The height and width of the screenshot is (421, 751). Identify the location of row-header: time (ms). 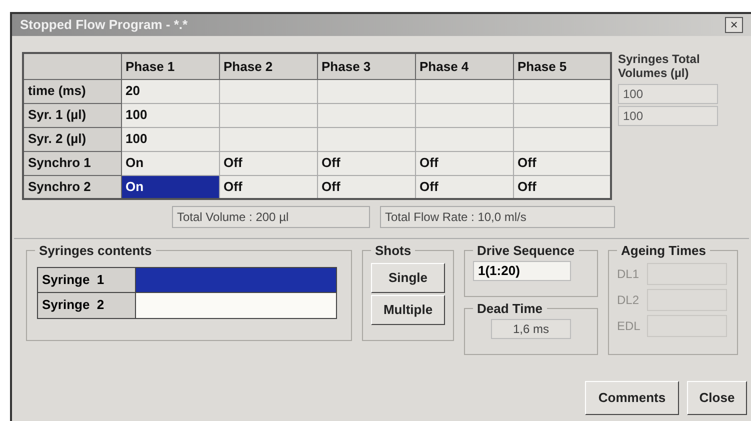
(72, 91).